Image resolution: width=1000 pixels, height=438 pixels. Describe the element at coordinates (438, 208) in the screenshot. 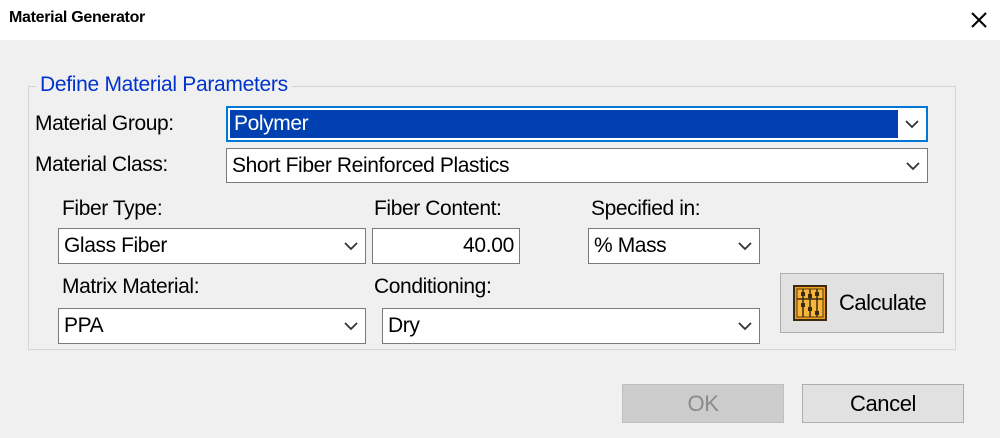

I see `fiber-content-label: Fiber Content:` at that location.